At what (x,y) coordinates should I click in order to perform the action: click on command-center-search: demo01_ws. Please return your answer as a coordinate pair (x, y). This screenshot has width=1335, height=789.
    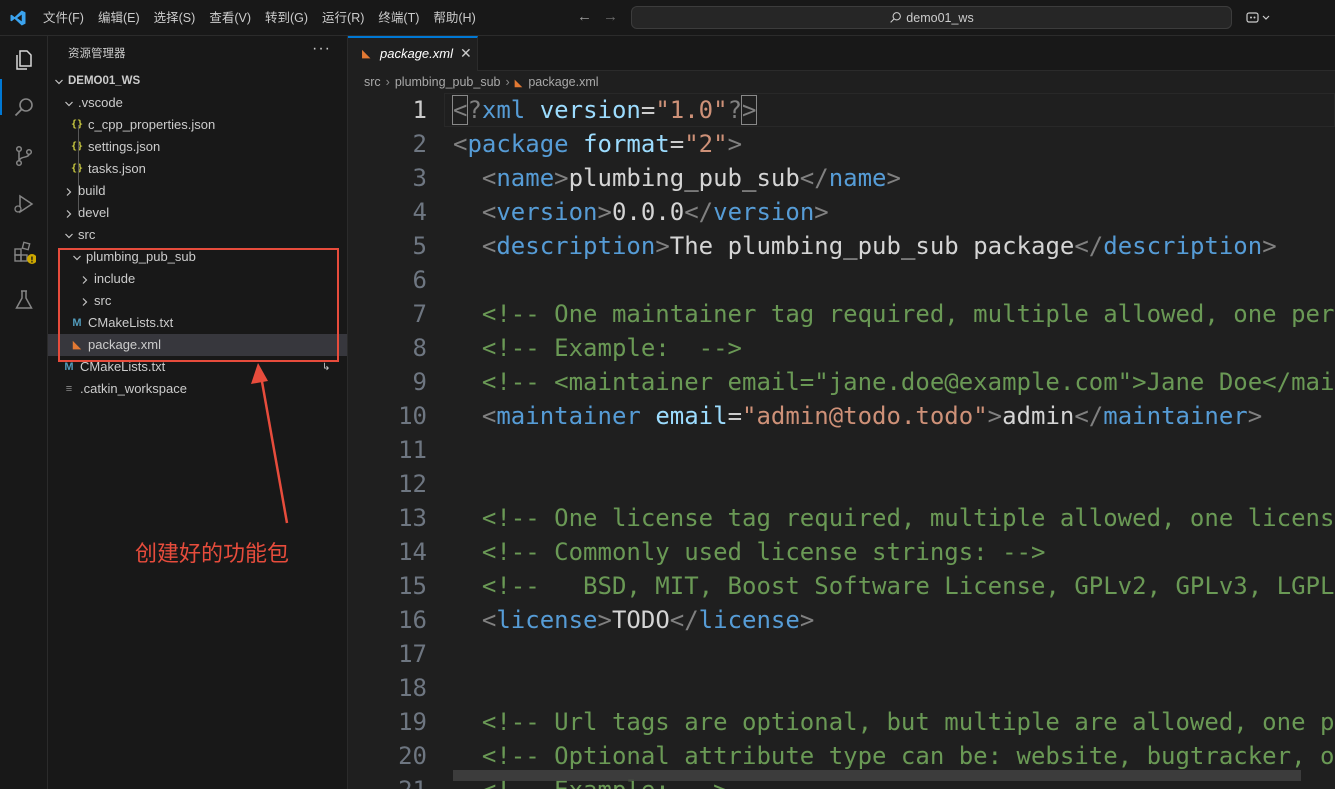
    Looking at the image, I should click on (931, 17).